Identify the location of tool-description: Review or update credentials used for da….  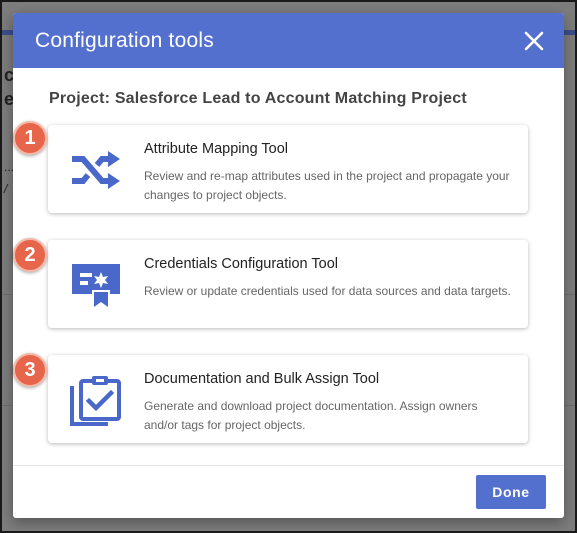
(327, 291).